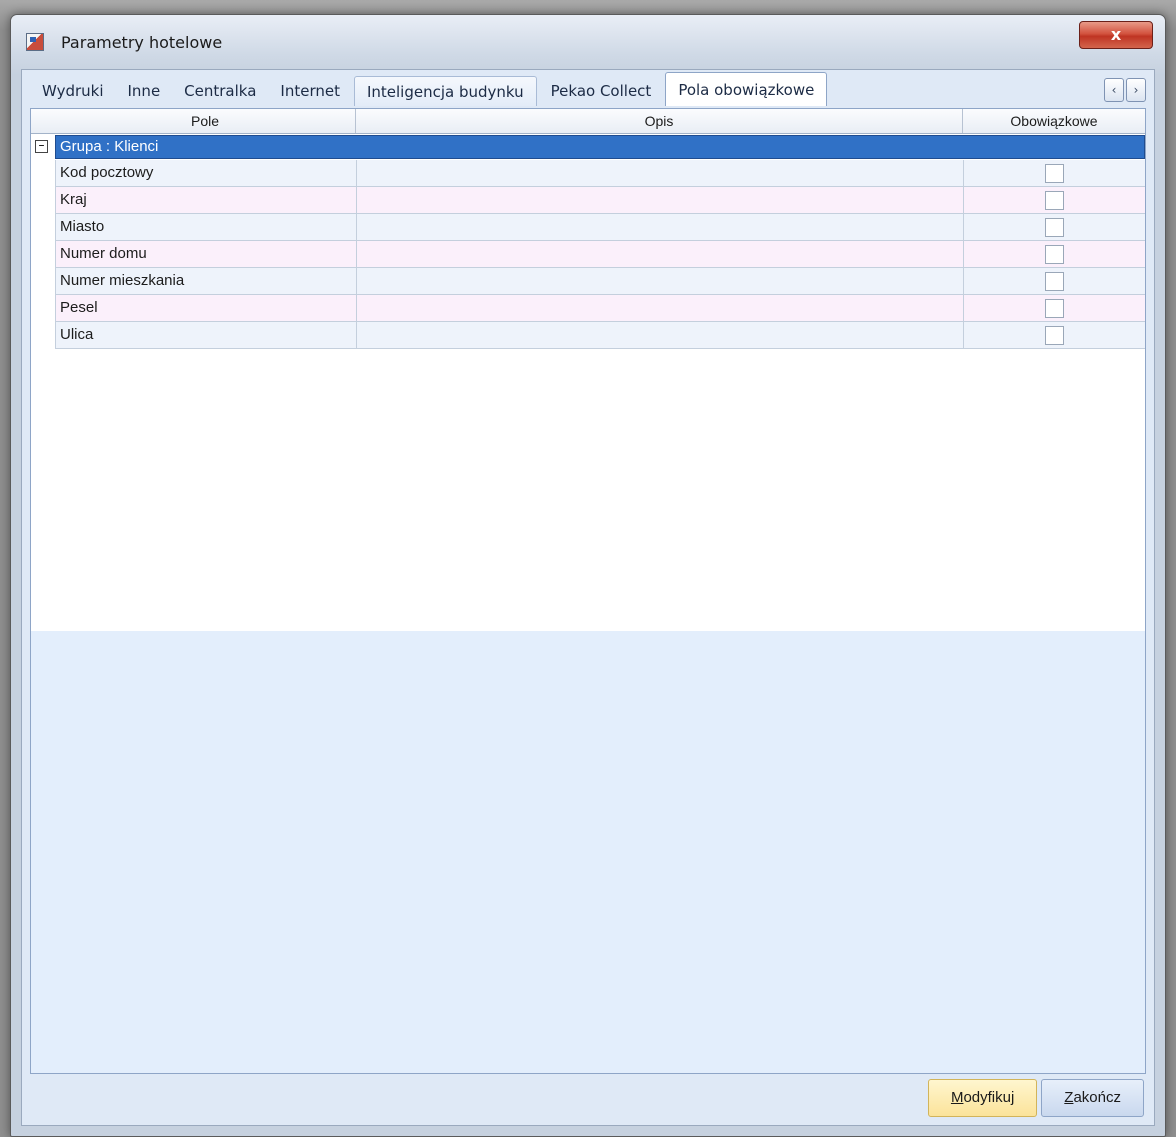 This screenshot has height=1137, width=1176. I want to click on table-row: Pesel, so click(600, 308).